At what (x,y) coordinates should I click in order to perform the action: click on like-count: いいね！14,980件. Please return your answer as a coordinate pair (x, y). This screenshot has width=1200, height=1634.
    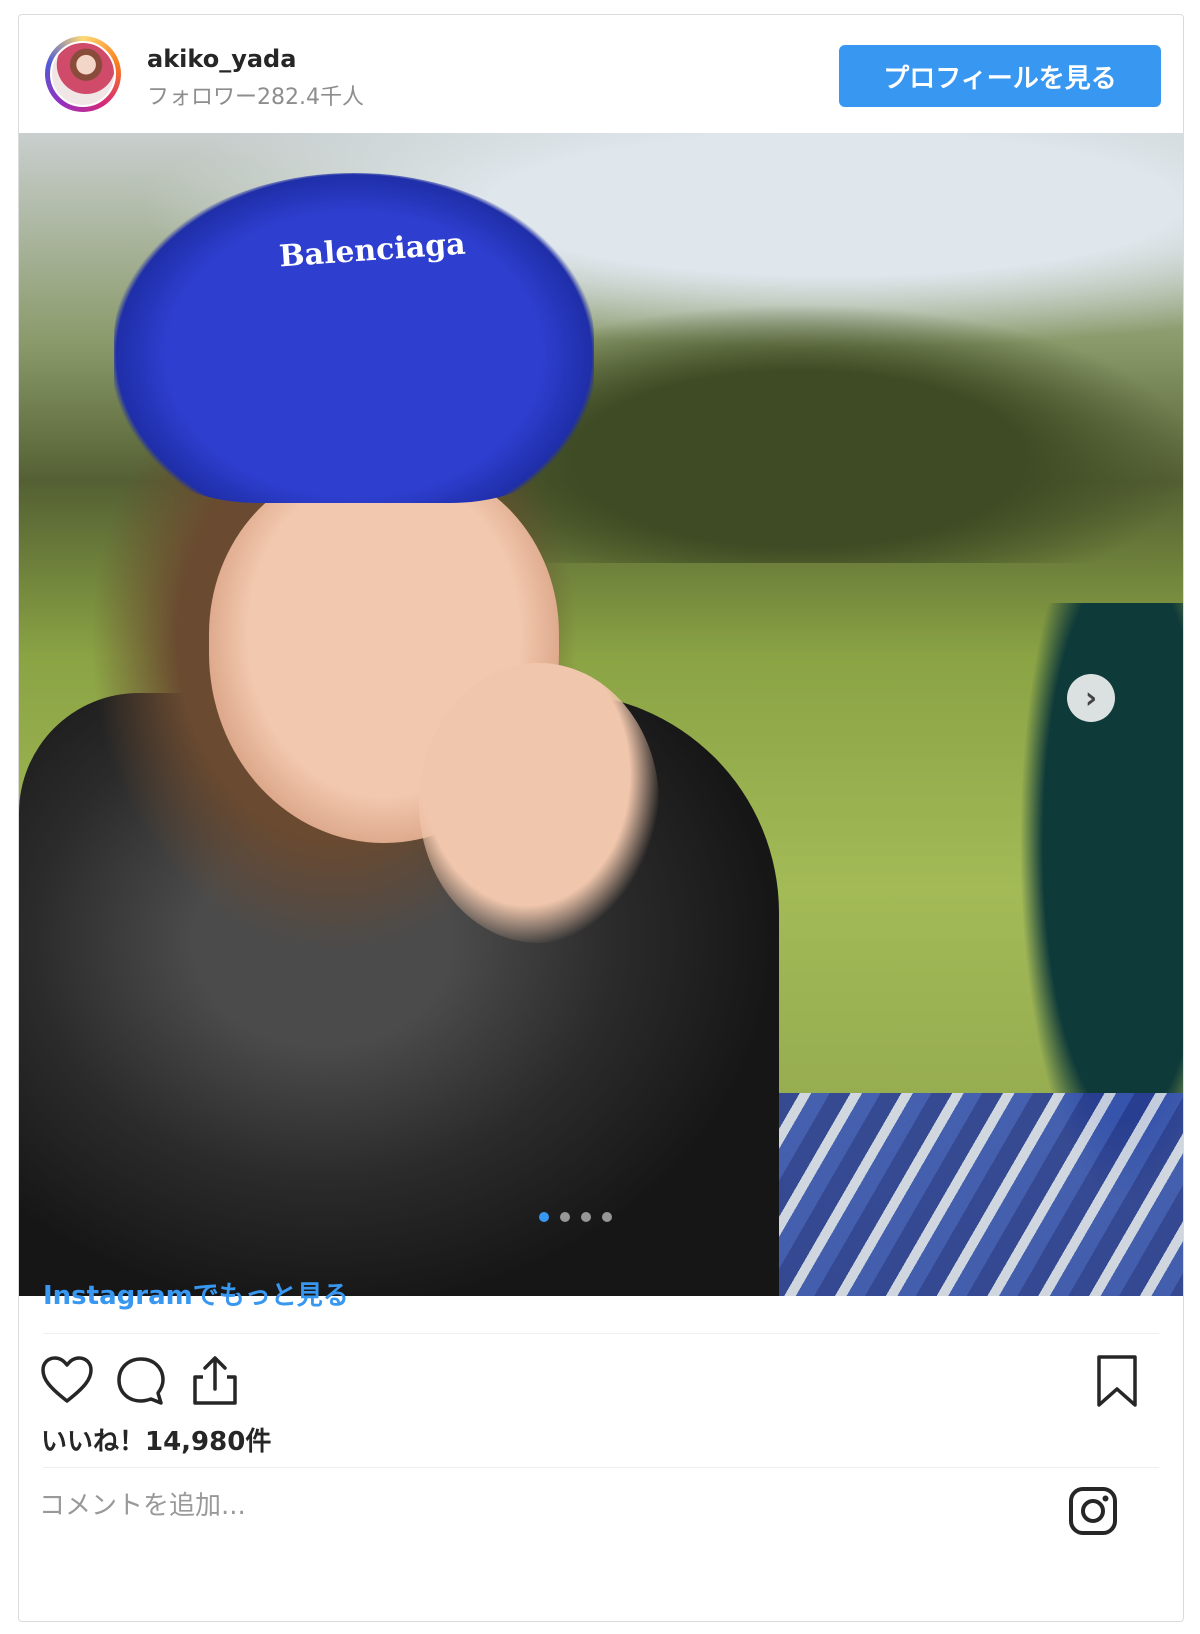
    Looking at the image, I should click on (156, 1442).